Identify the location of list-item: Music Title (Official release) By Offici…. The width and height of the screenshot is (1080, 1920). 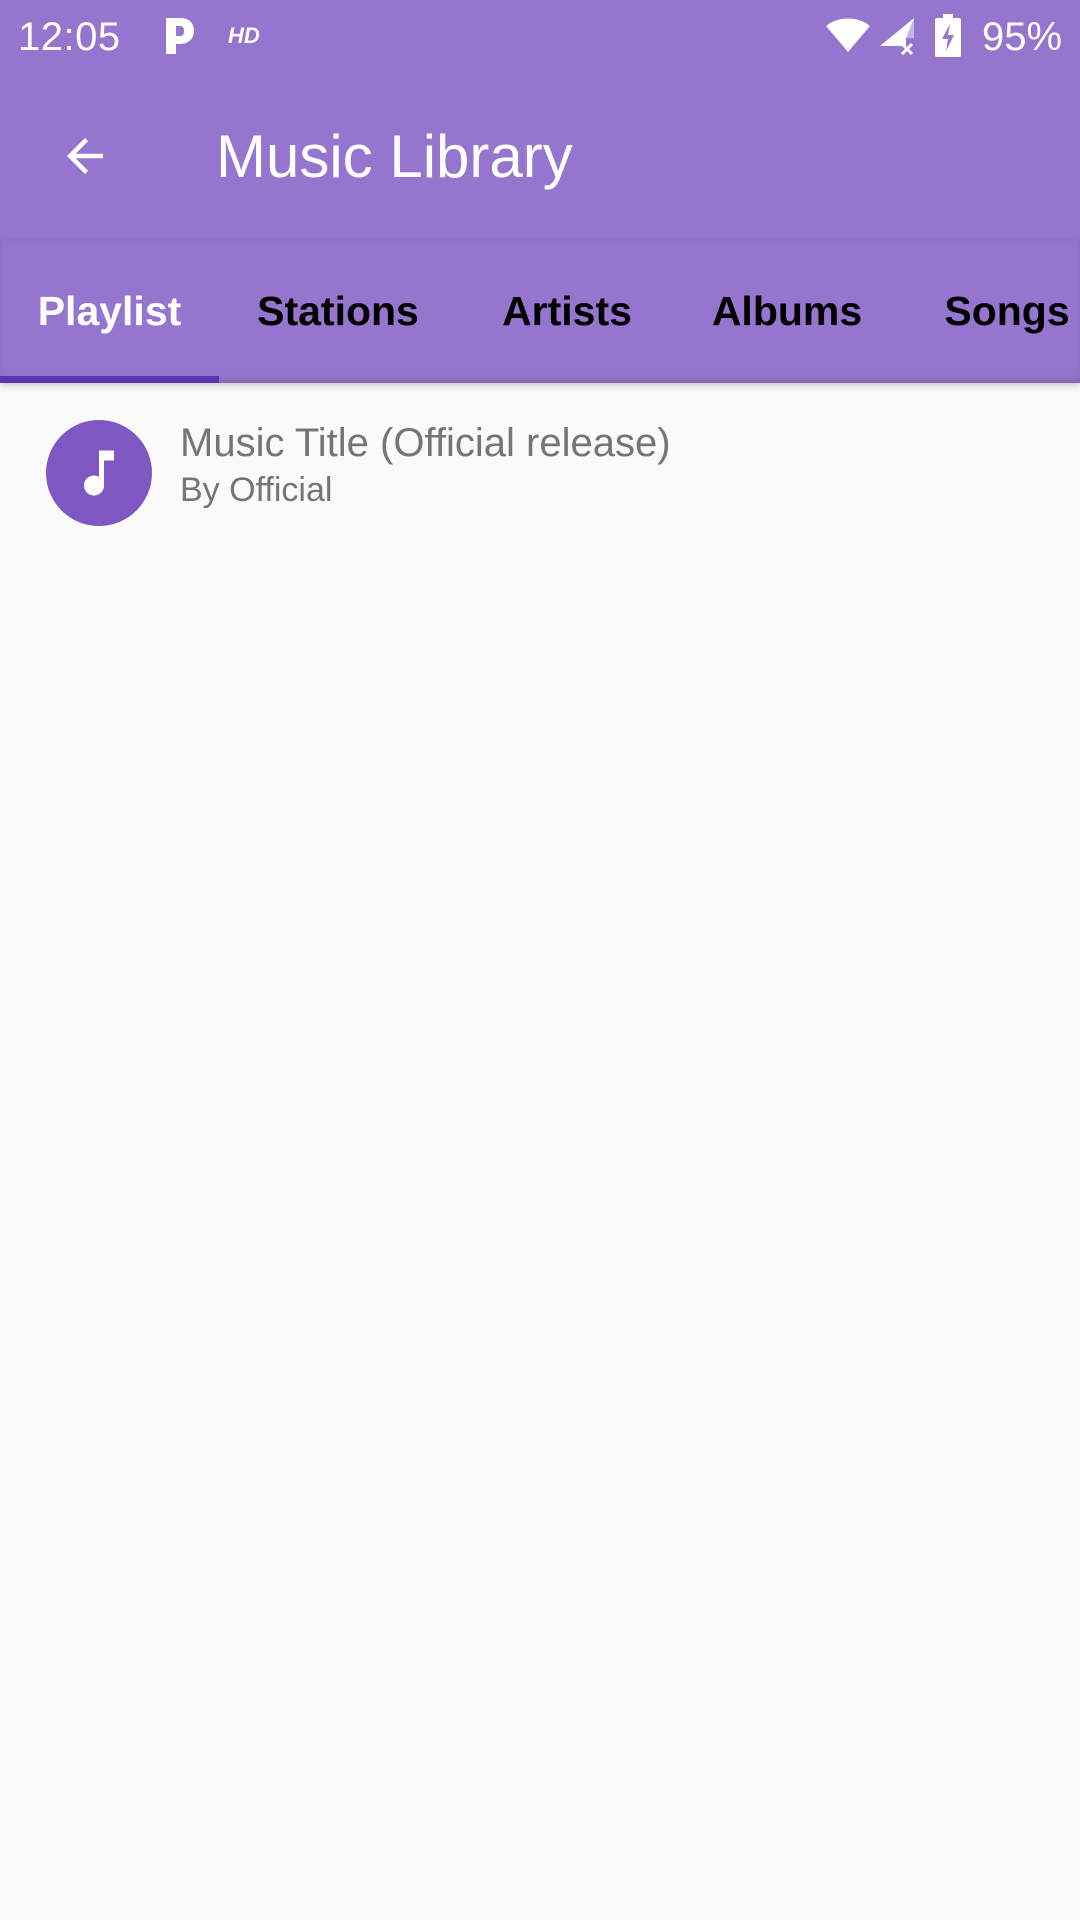
(540, 474).